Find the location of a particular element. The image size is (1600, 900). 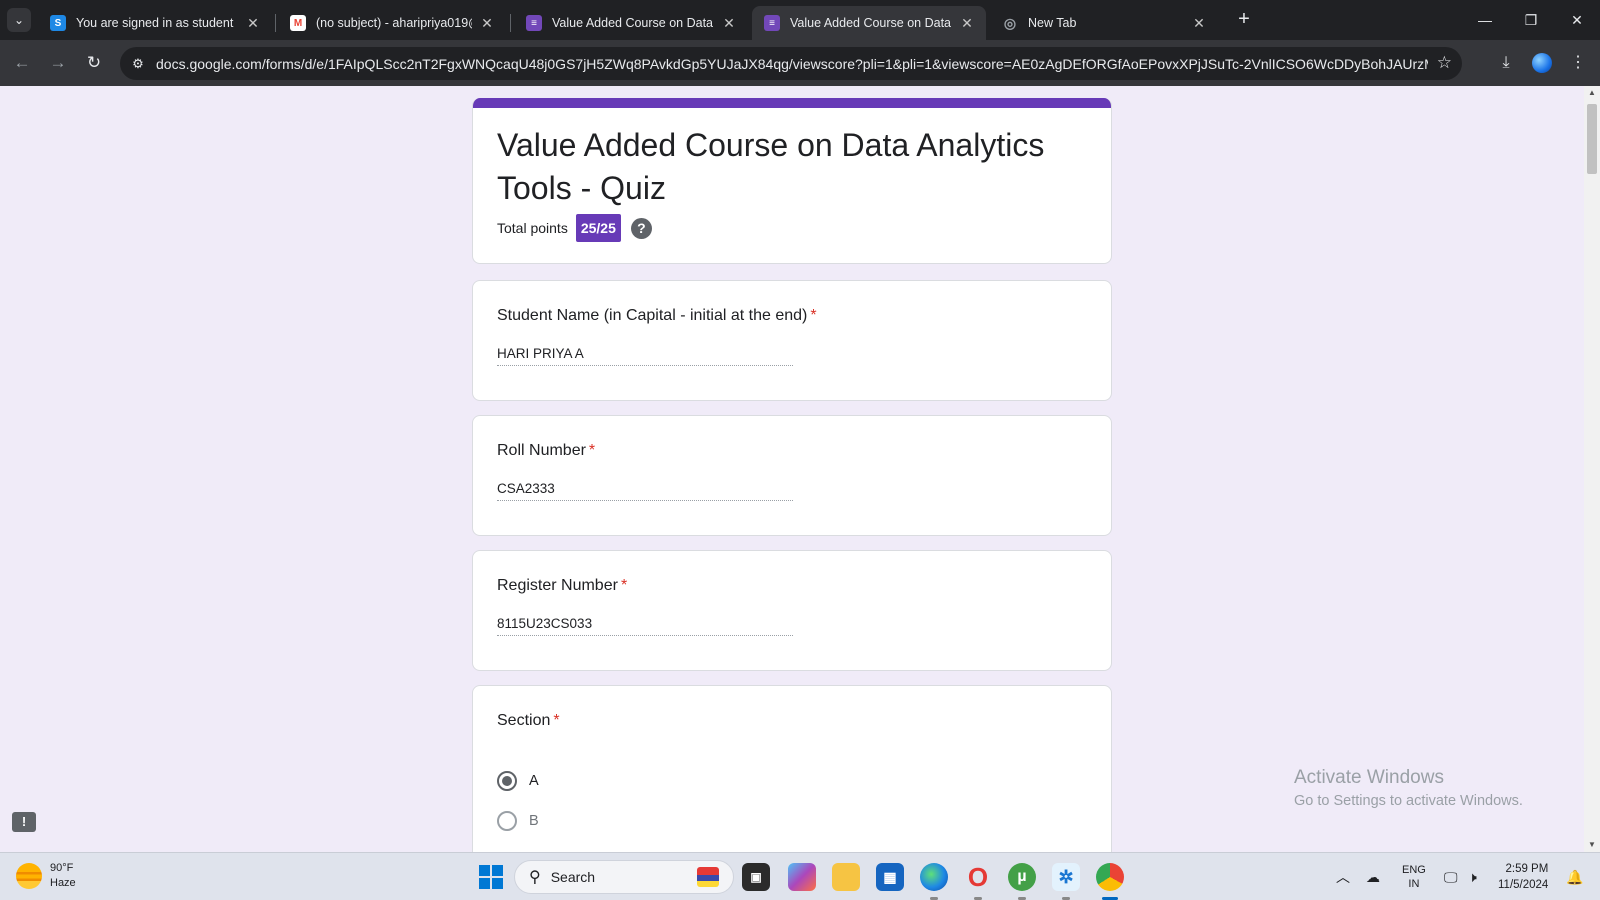

show-hidden-icons-button: ︿ is located at coordinates (1343, 876).